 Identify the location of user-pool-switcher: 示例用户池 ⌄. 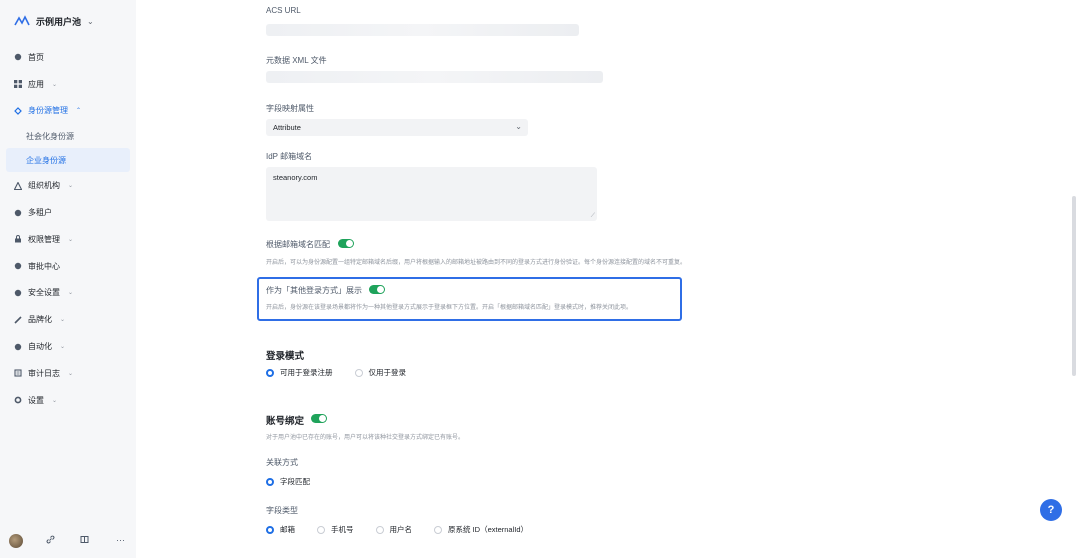
(54, 21).